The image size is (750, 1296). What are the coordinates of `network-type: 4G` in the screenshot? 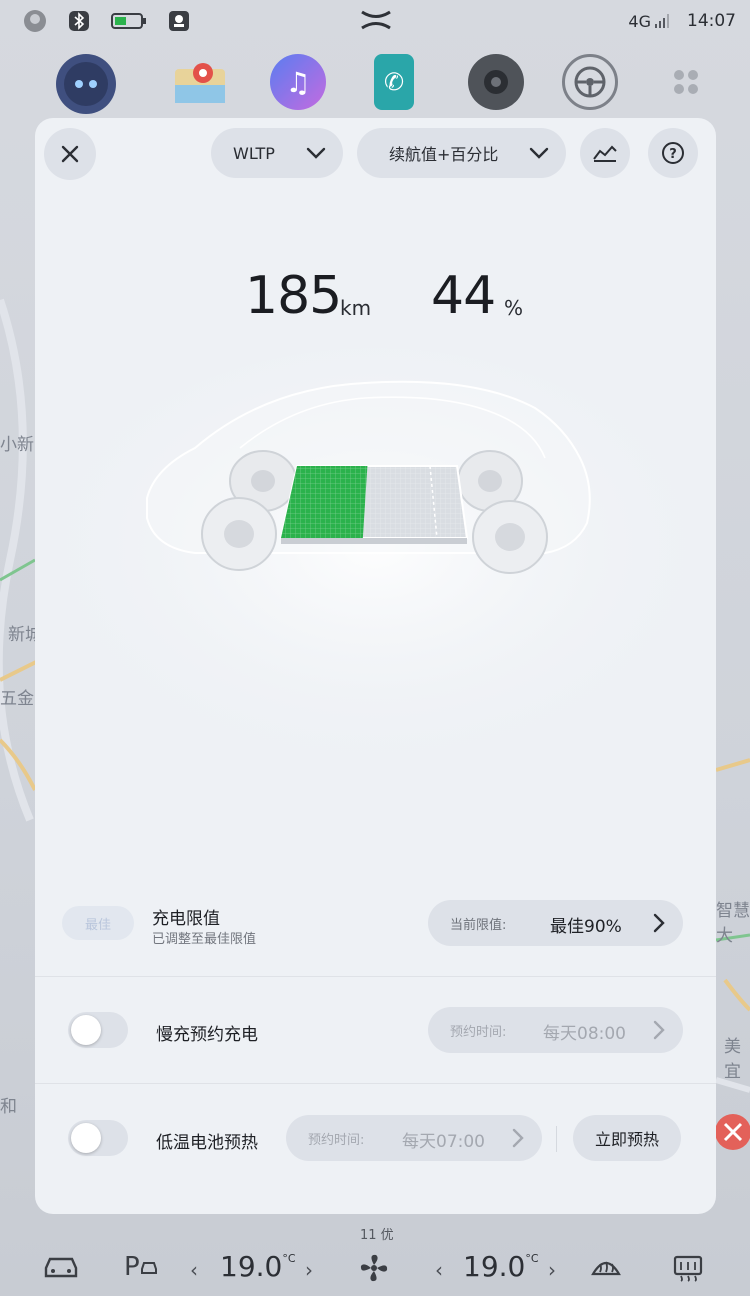 It's located at (639, 21).